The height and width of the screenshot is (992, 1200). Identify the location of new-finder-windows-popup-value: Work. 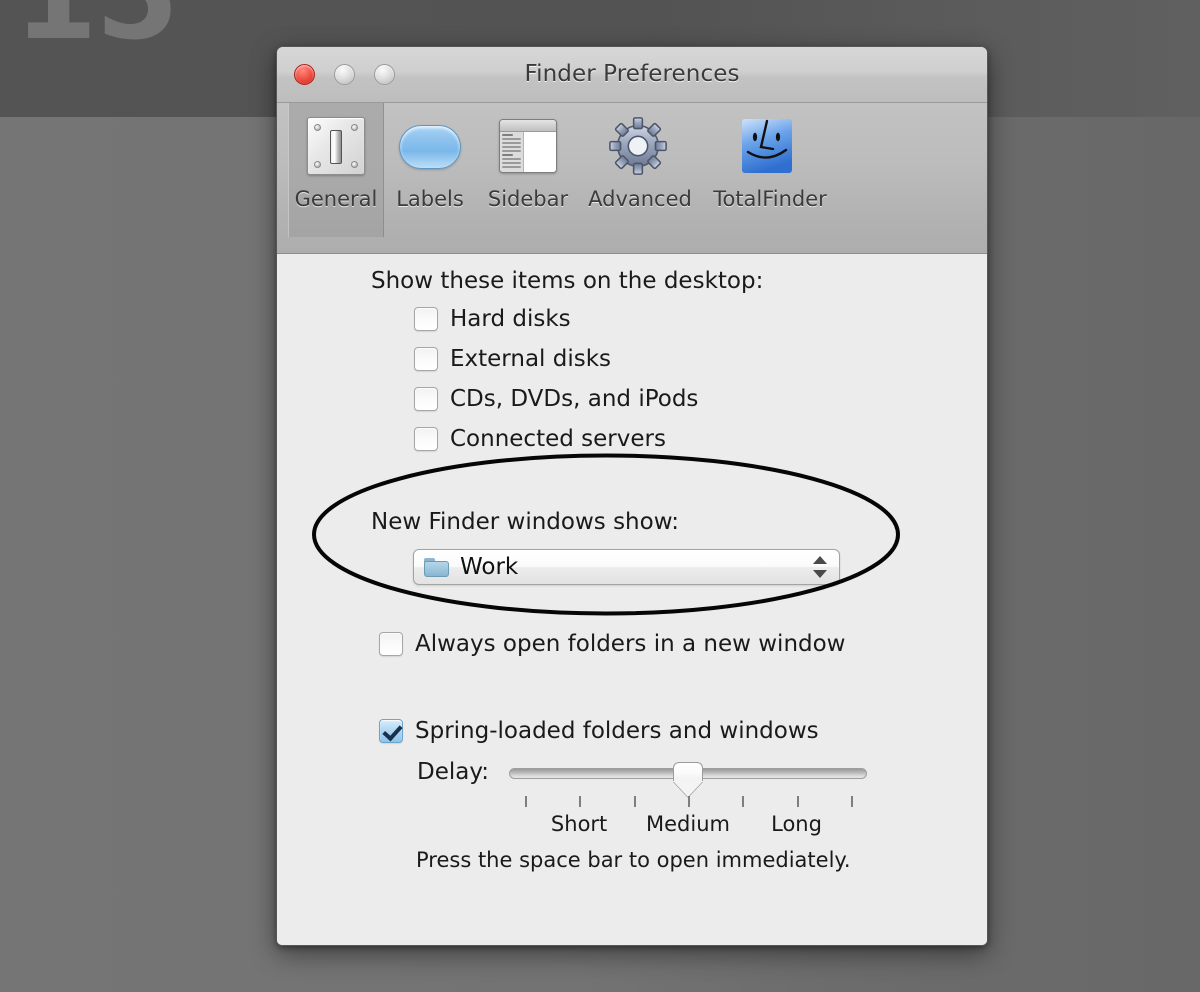
(489, 567).